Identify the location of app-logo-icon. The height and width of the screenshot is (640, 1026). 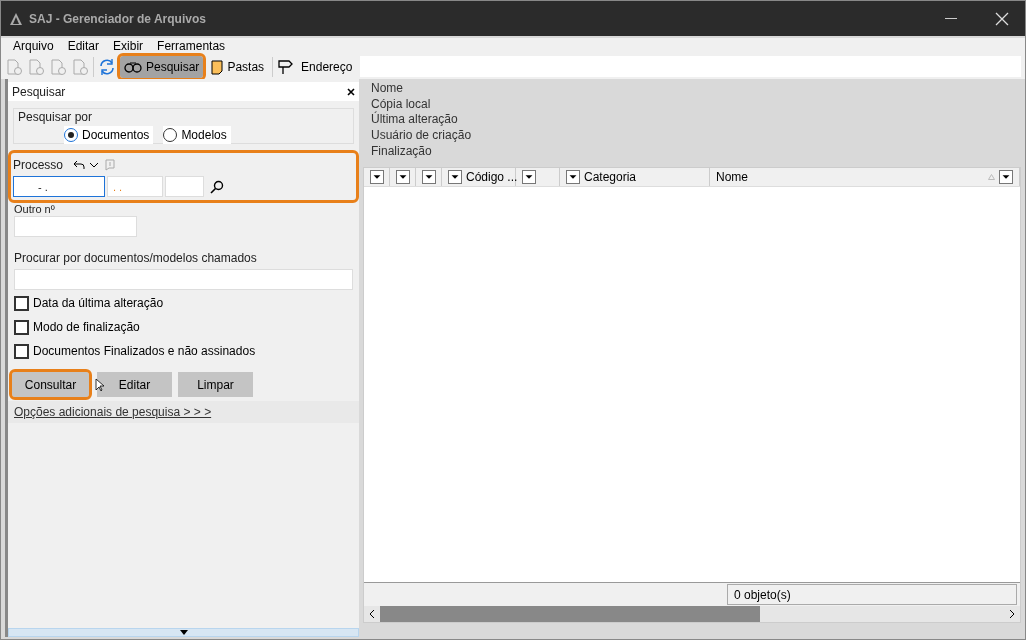
(16, 18).